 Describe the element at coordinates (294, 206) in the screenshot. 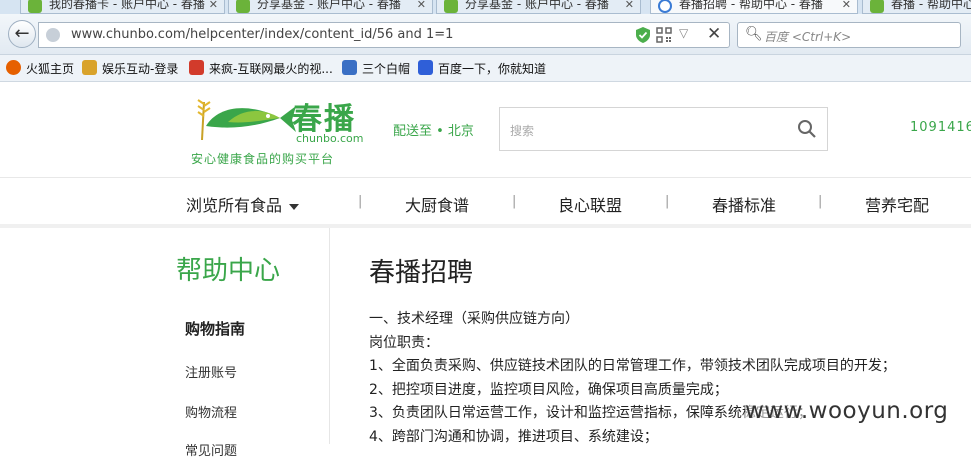

I see `caret-down-icon` at that location.